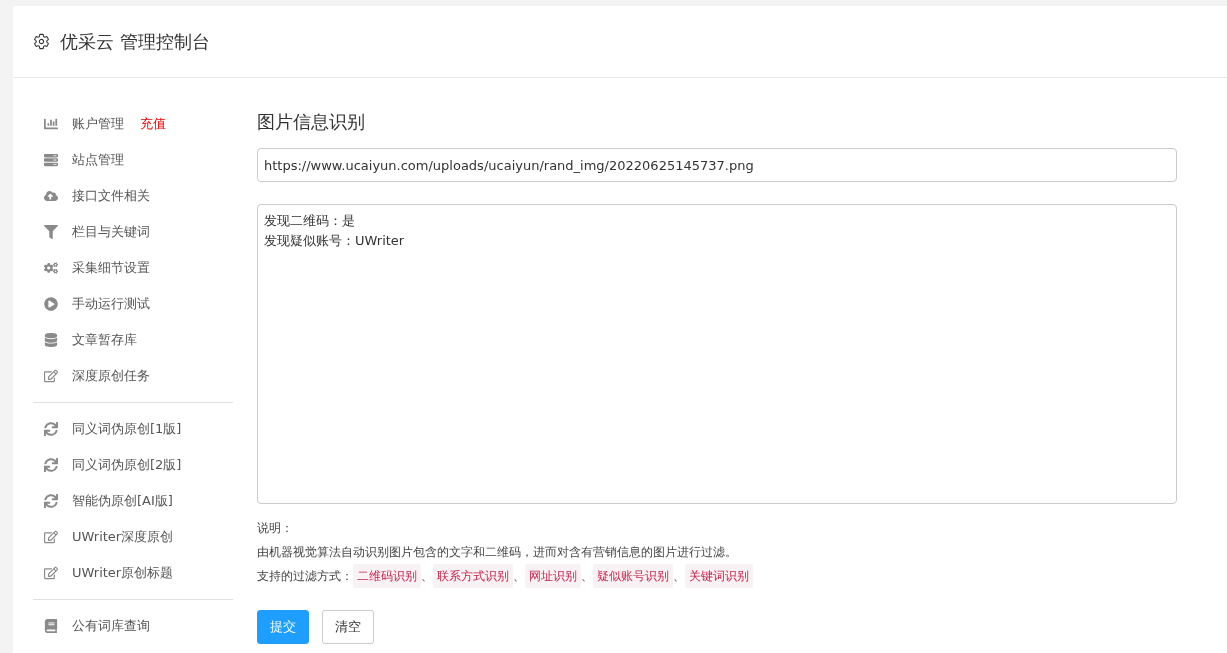 The width and height of the screenshot is (1227, 653). I want to click on sidebar-item: 站点管理, so click(133, 160).